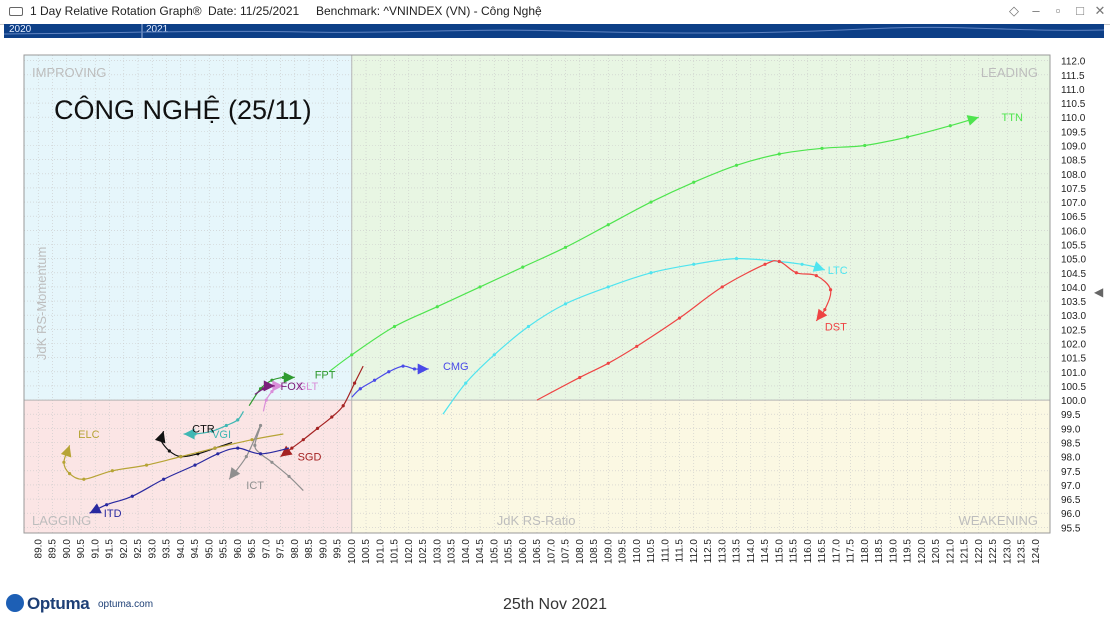  Describe the element at coordinates (1073, 401) in the screenshot. I see `y-tick-label: 100.0` at that location.